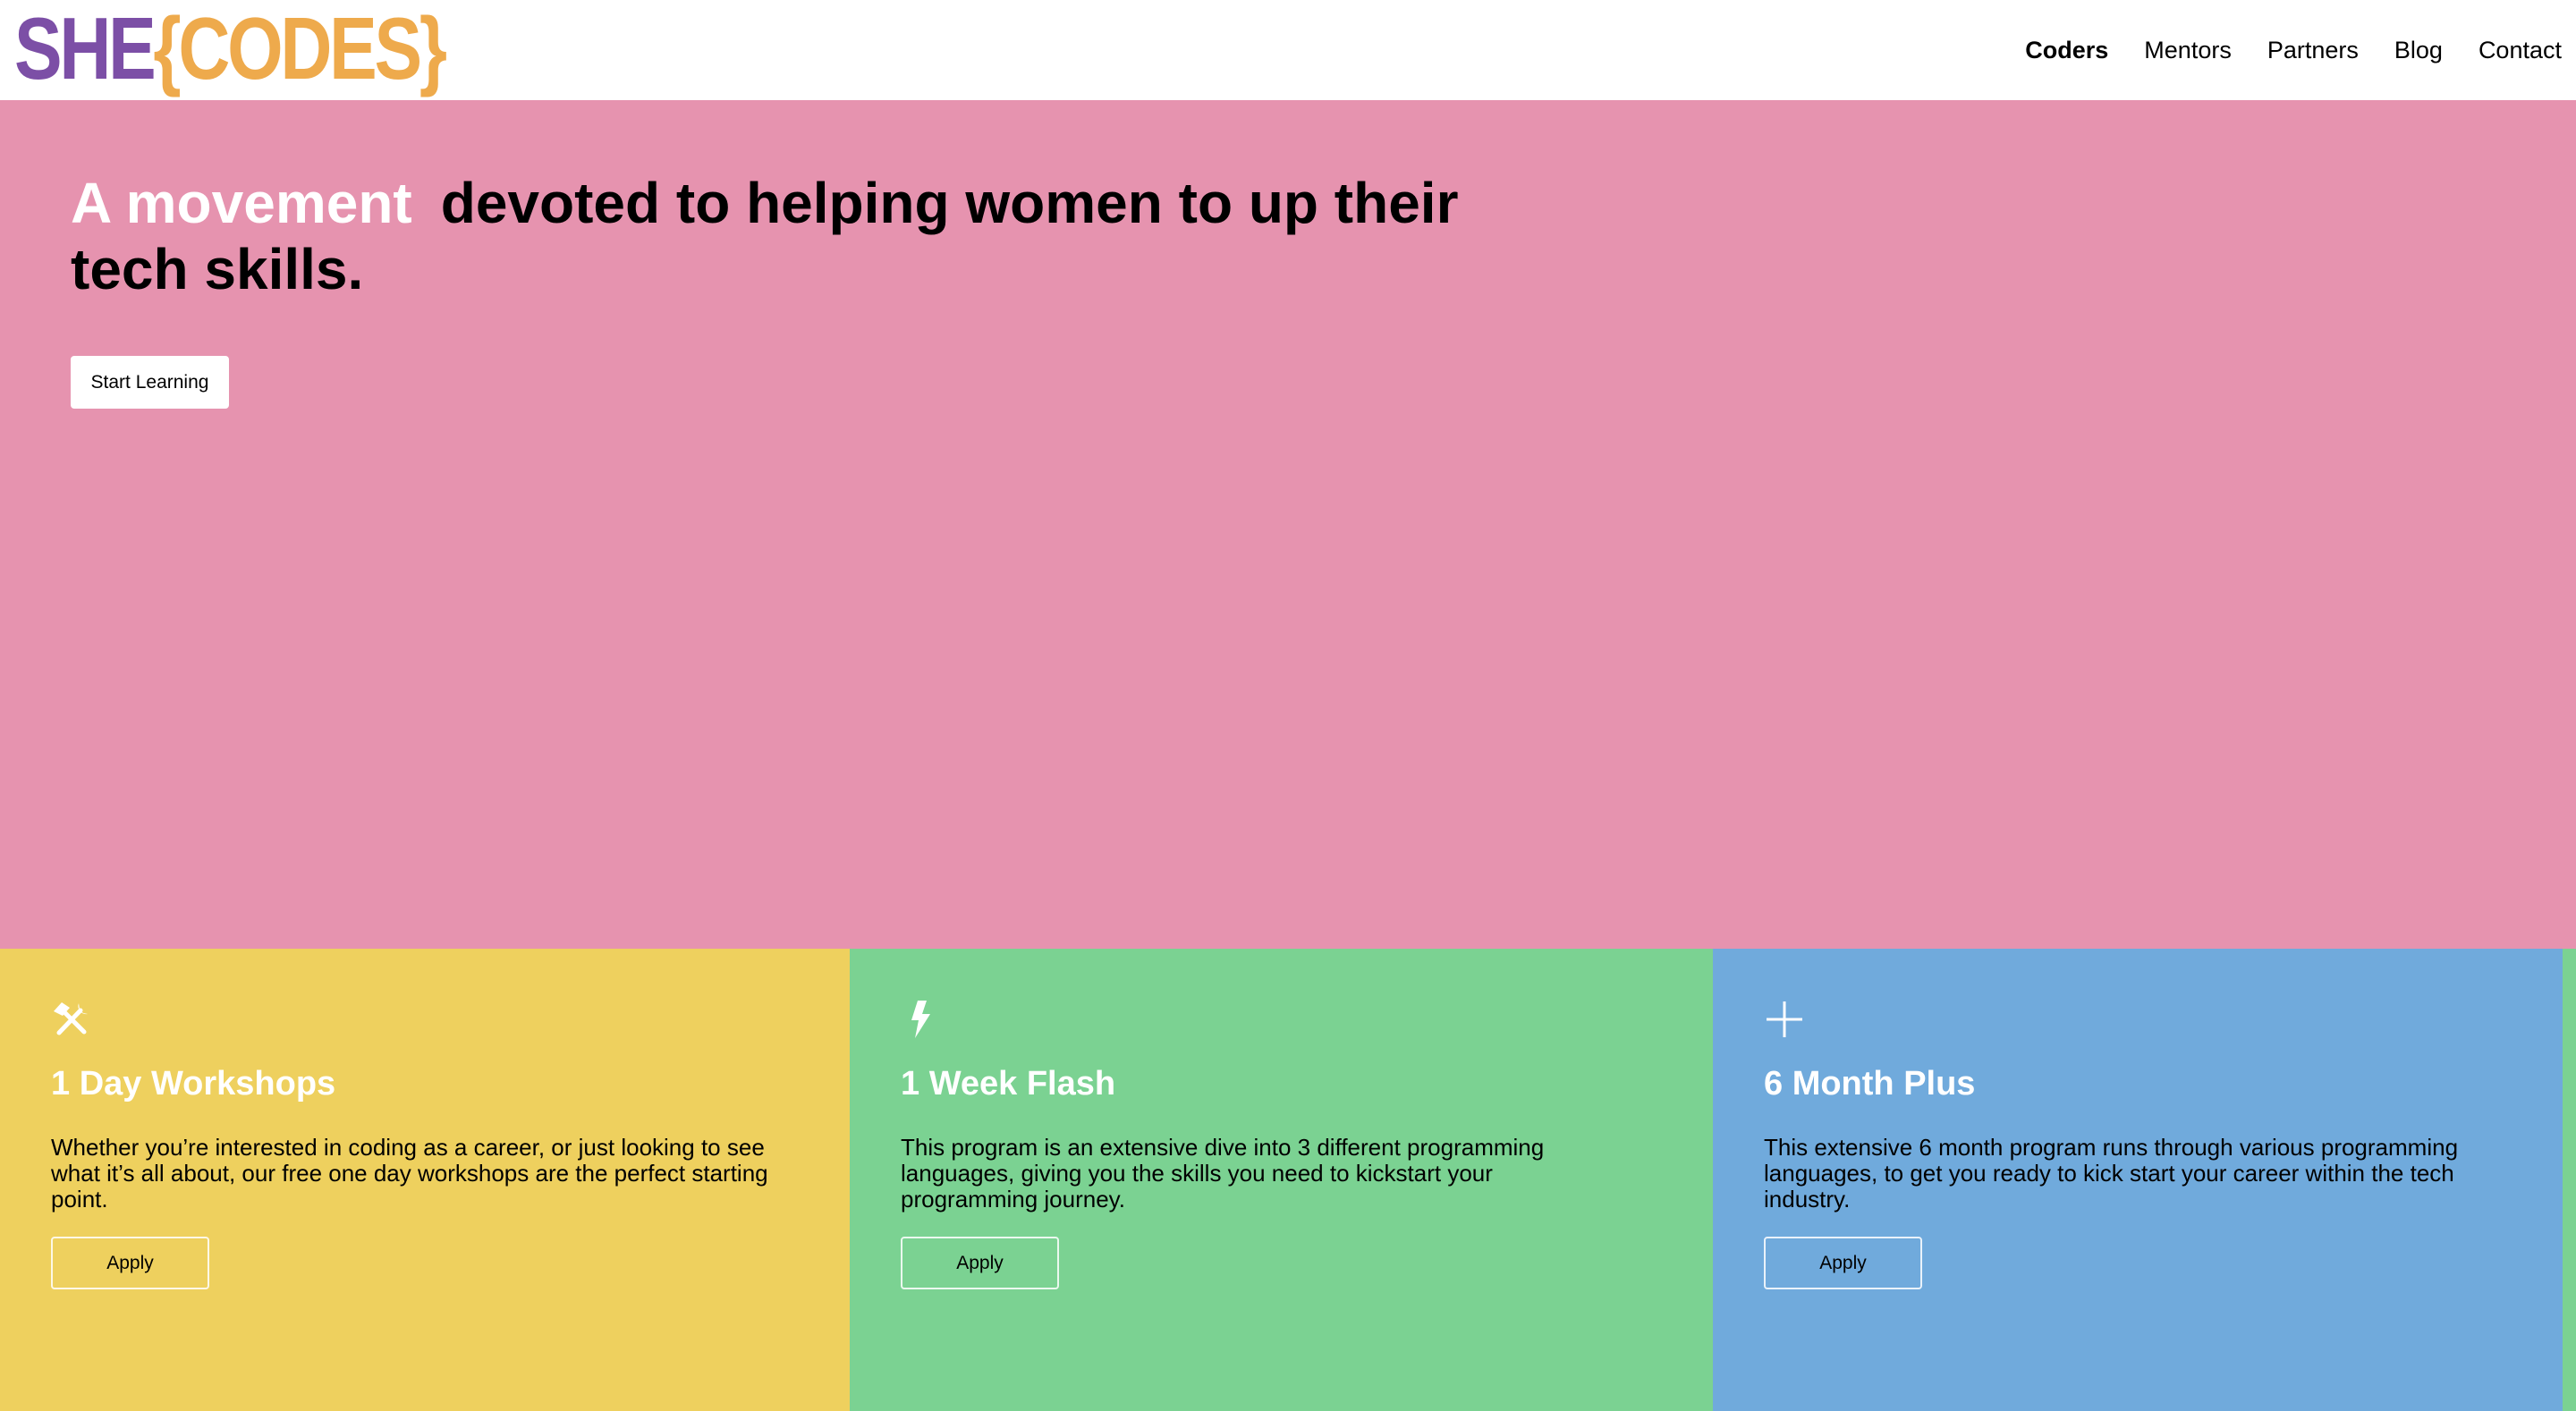  What do you see at coordinates (980, 1263) in the screenshot?
I see `apply-button-flash: Apply` at bounding box center [980, 1263].